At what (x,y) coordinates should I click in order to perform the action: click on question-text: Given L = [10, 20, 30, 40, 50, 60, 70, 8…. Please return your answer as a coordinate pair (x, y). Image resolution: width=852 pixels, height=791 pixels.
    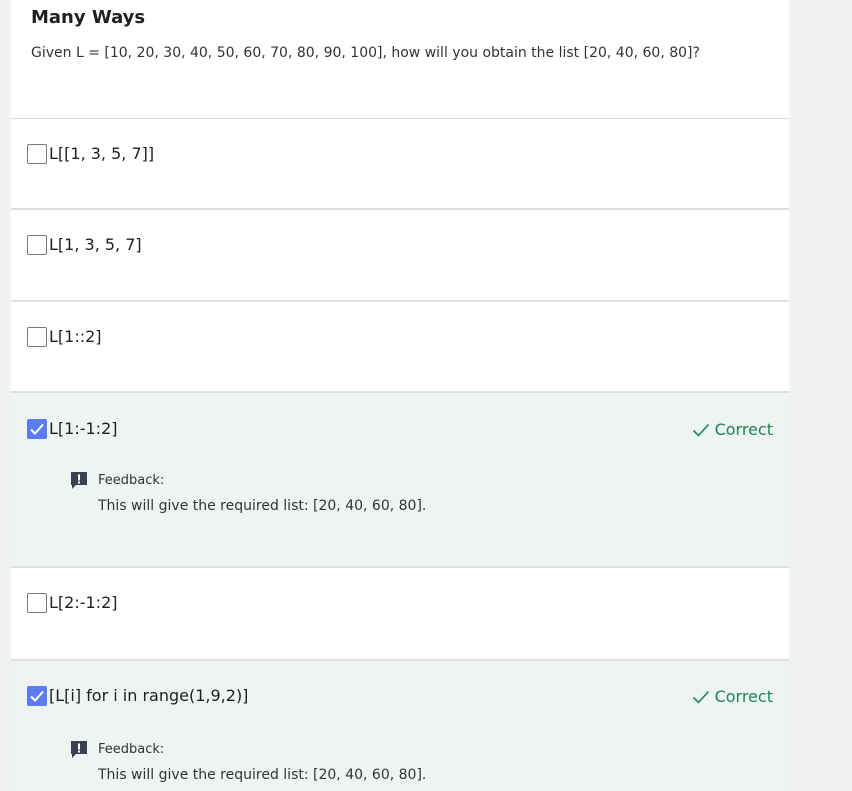
    Looking at the image, I should click on (365, 53).